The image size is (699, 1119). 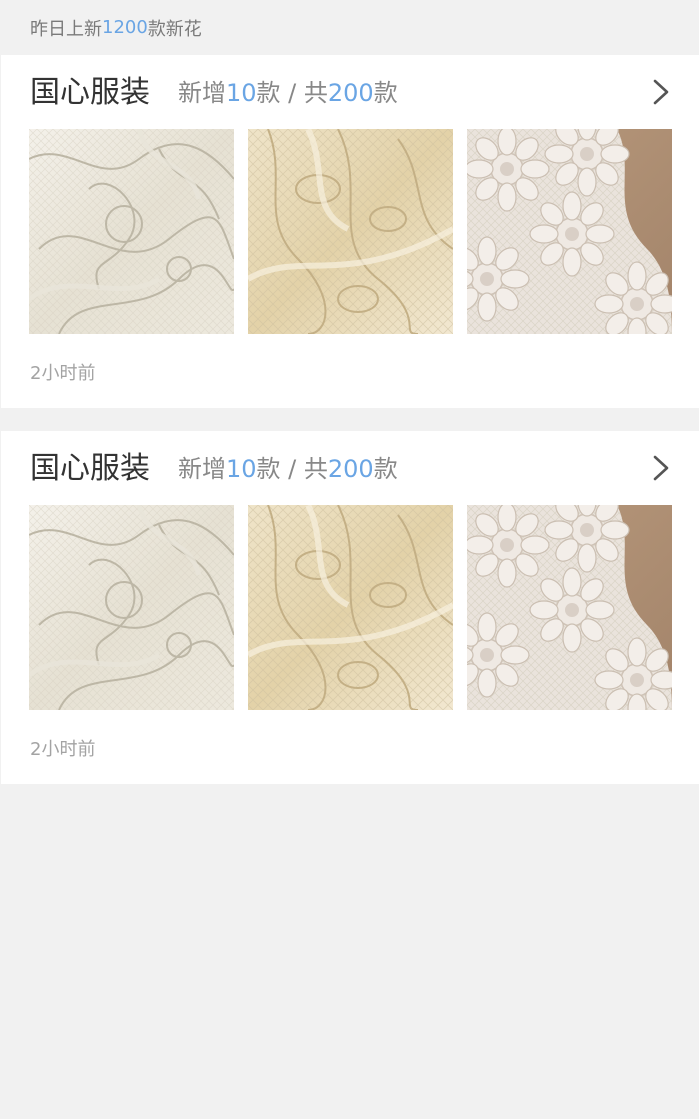 What do you see at coordinates (66, 29) in the screenshot?
I see `summary-prefix: 昨日上新` at bounding box center [66, 29].